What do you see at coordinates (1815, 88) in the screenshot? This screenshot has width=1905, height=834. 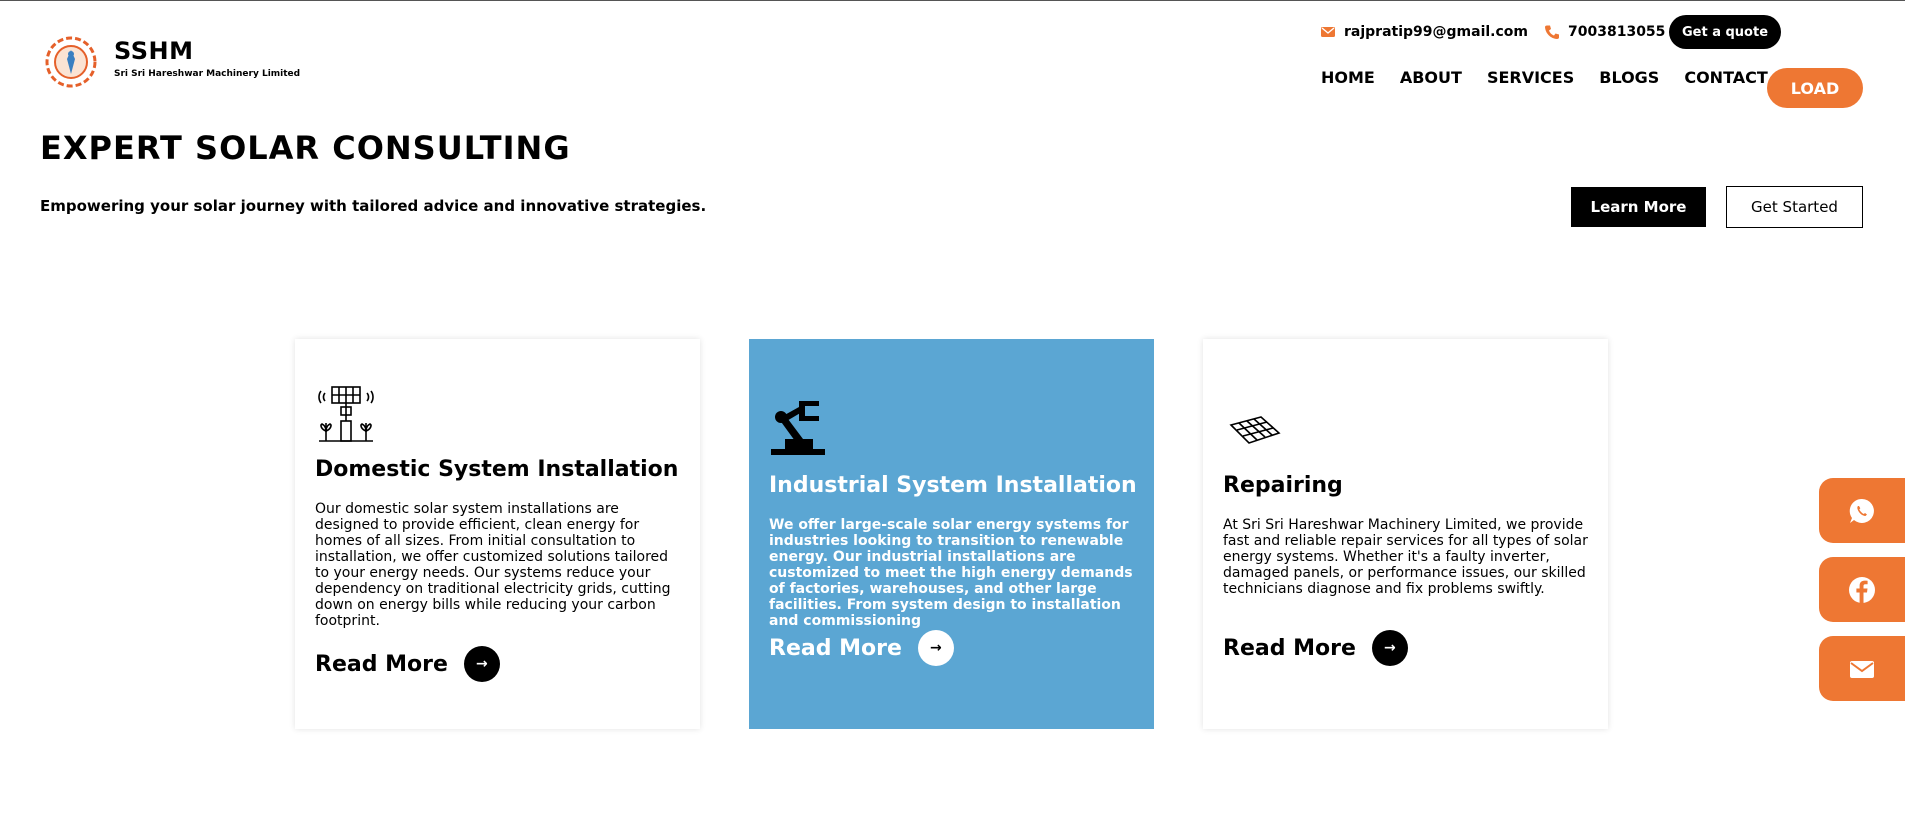 I see `load-button: LOAD` at bounding box center [1815, 88].